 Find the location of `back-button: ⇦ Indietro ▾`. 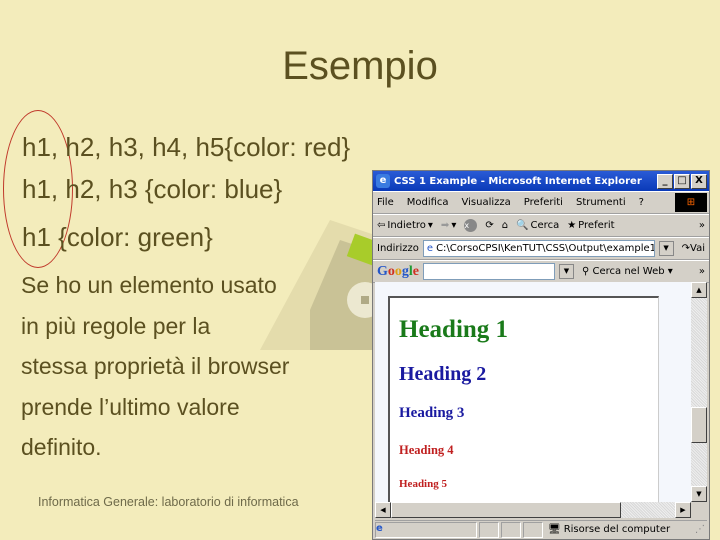

back-button: ⇦ Indietro ▾ is located at coordinates (405, 225).